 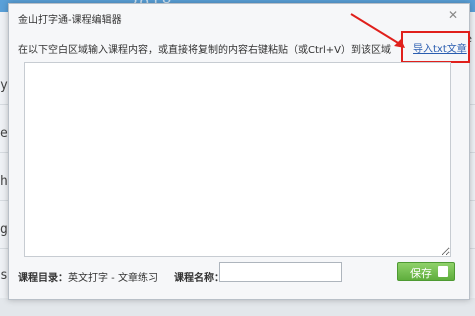 I want to click on instruction-text: 在以下空白区域输入课程内容，或直接将复制的内容右键粘贴（或Ctrl+V）到该区域, so click(x=205, y=50).